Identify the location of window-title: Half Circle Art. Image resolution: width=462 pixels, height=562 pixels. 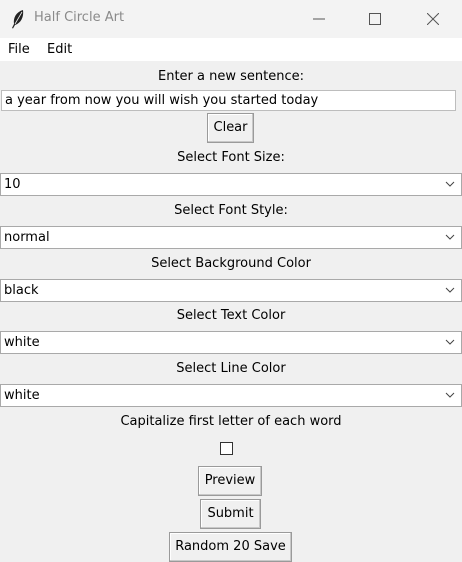
(79, 17).